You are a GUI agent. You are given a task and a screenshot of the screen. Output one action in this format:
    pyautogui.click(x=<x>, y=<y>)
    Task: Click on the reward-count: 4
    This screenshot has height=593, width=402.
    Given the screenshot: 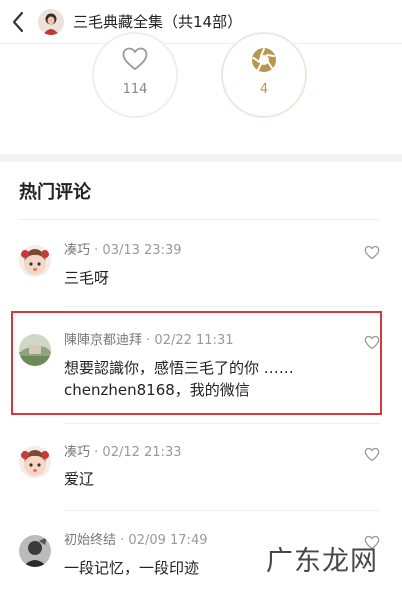 What is the action you would take?
    pyautogui.click(x=264, y=89)
    